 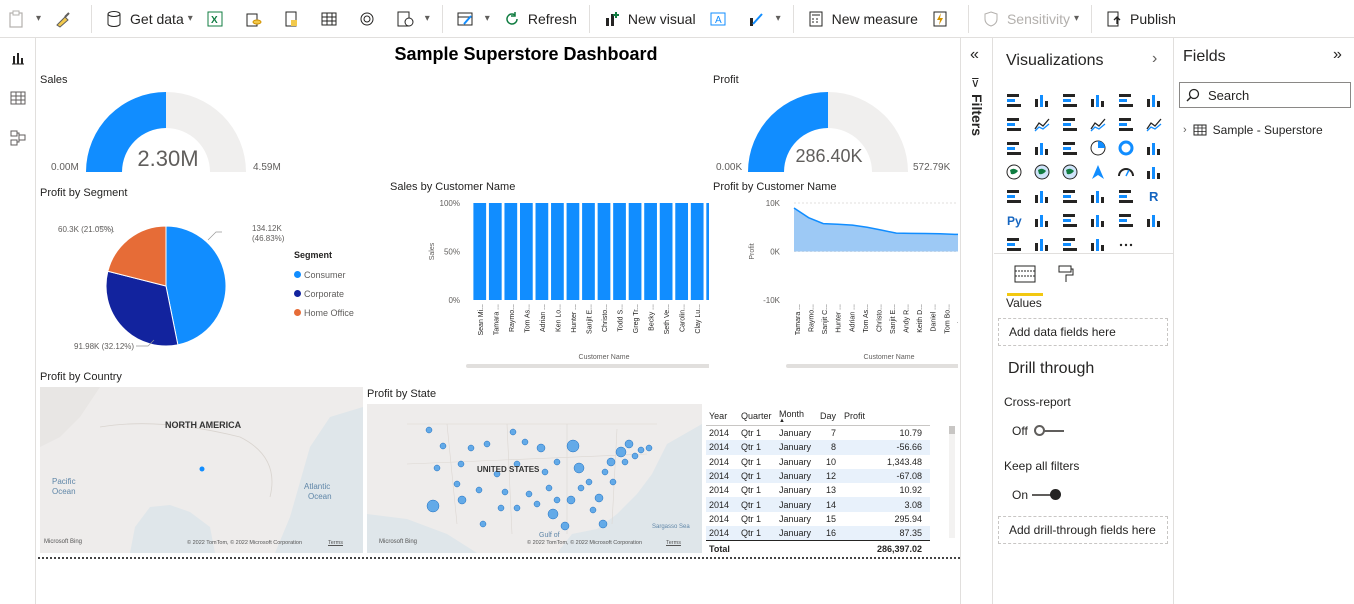 What do you see at coordinates (974, 55) in the screenshot?
I see `collapse-filters-icon: «` at bounding box center [974, 55].